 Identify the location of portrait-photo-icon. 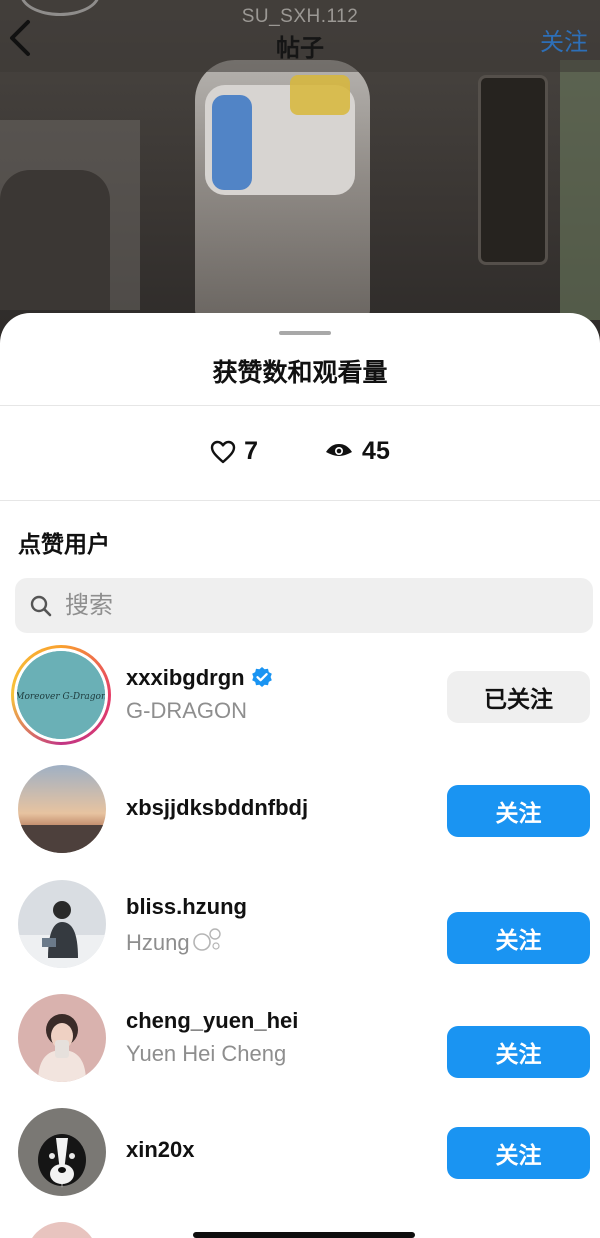
(62, 1038).